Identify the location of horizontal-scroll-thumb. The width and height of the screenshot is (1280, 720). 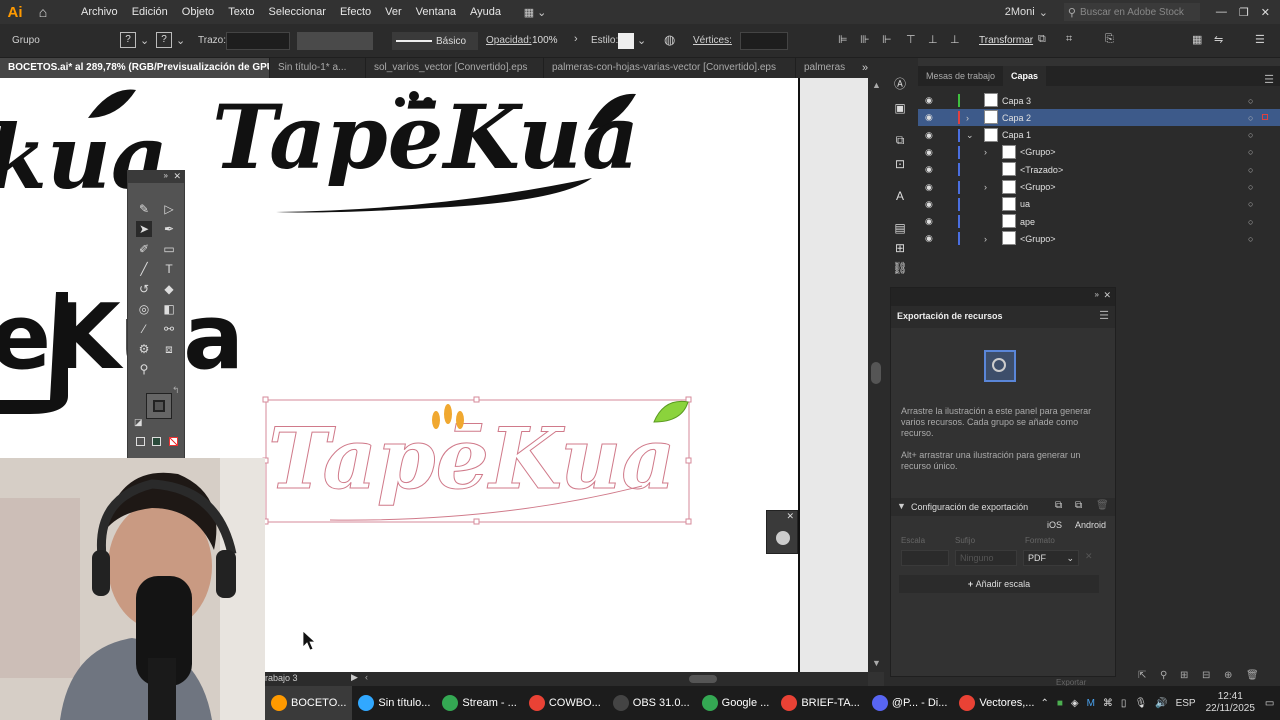
(703, 679).